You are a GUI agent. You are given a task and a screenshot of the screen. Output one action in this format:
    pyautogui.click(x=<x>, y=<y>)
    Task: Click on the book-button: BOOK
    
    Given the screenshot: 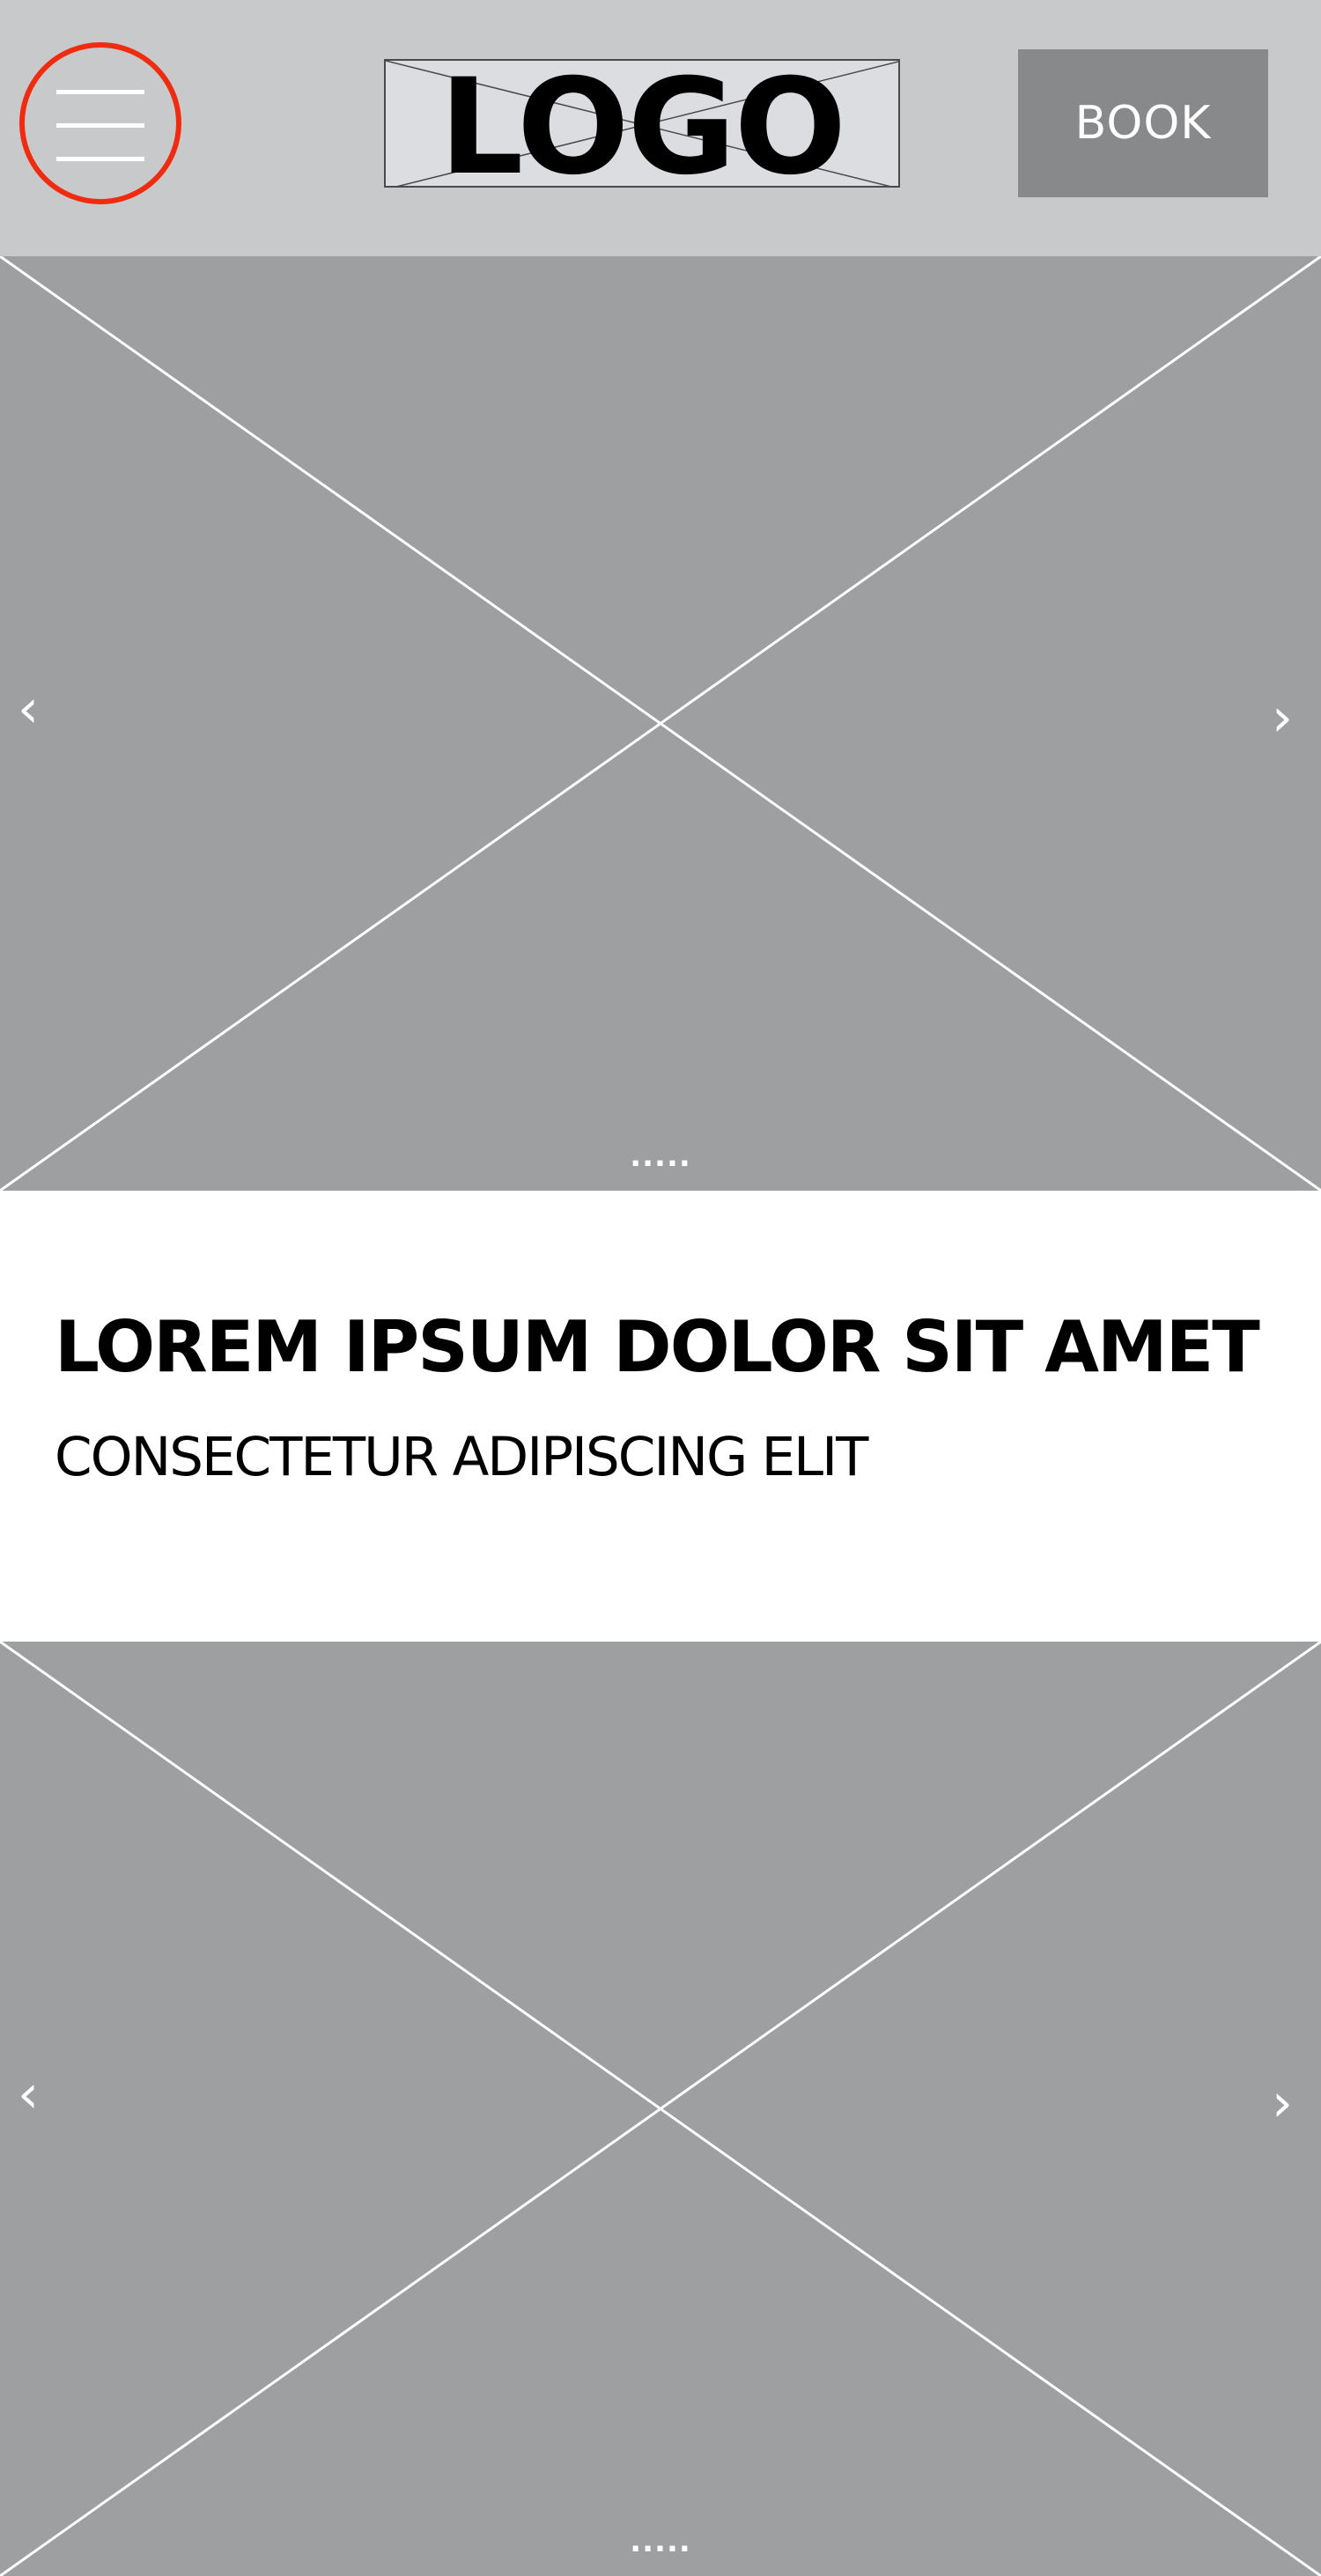 What is the action you would take?
    pyautogui.click(x=1143, y=123)
    